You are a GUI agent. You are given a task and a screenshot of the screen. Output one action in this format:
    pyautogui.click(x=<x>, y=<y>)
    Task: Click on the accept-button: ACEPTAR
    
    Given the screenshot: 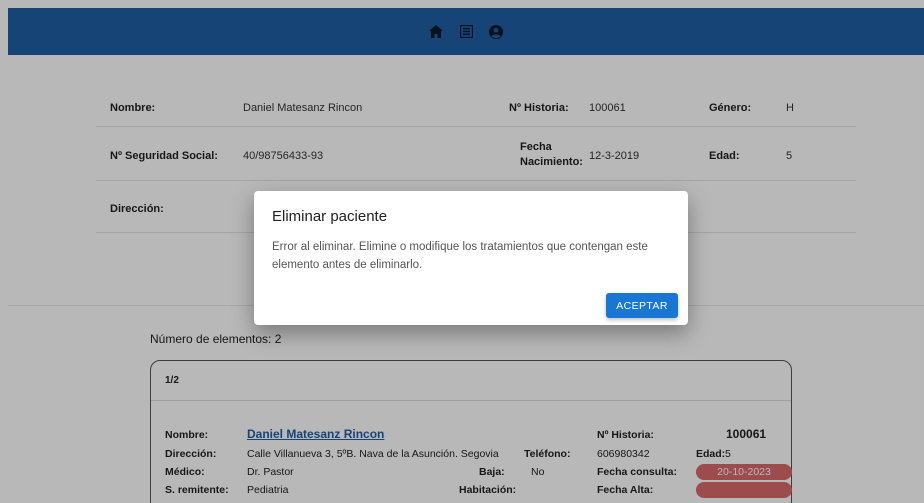 What is the action you would take?
    pyautogui.click(x=642, y=305)
    